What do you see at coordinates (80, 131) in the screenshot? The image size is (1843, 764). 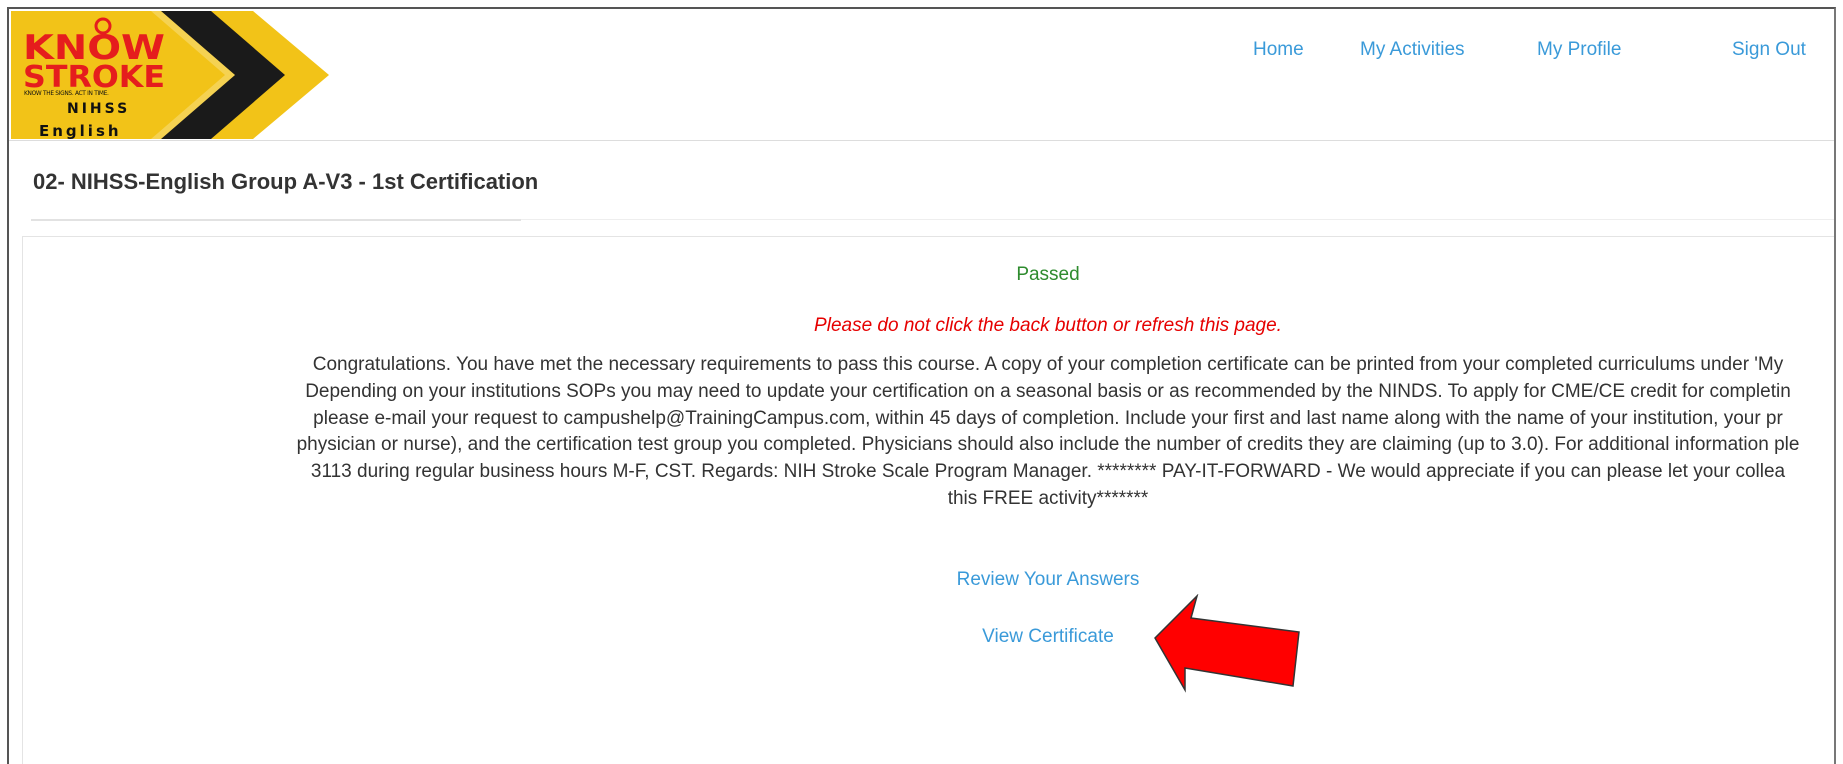 I see `logo-language: English` at bounding box center [80, 131].